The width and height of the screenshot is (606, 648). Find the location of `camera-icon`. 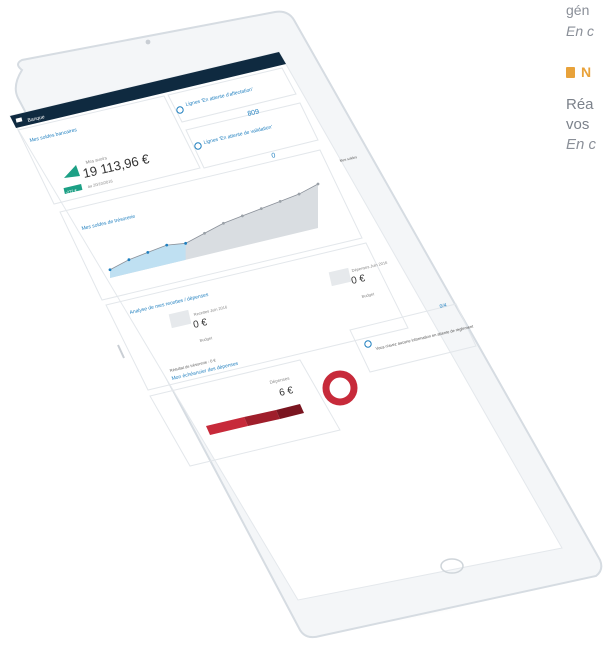

camera-icon is located at coordinates (148, 42).